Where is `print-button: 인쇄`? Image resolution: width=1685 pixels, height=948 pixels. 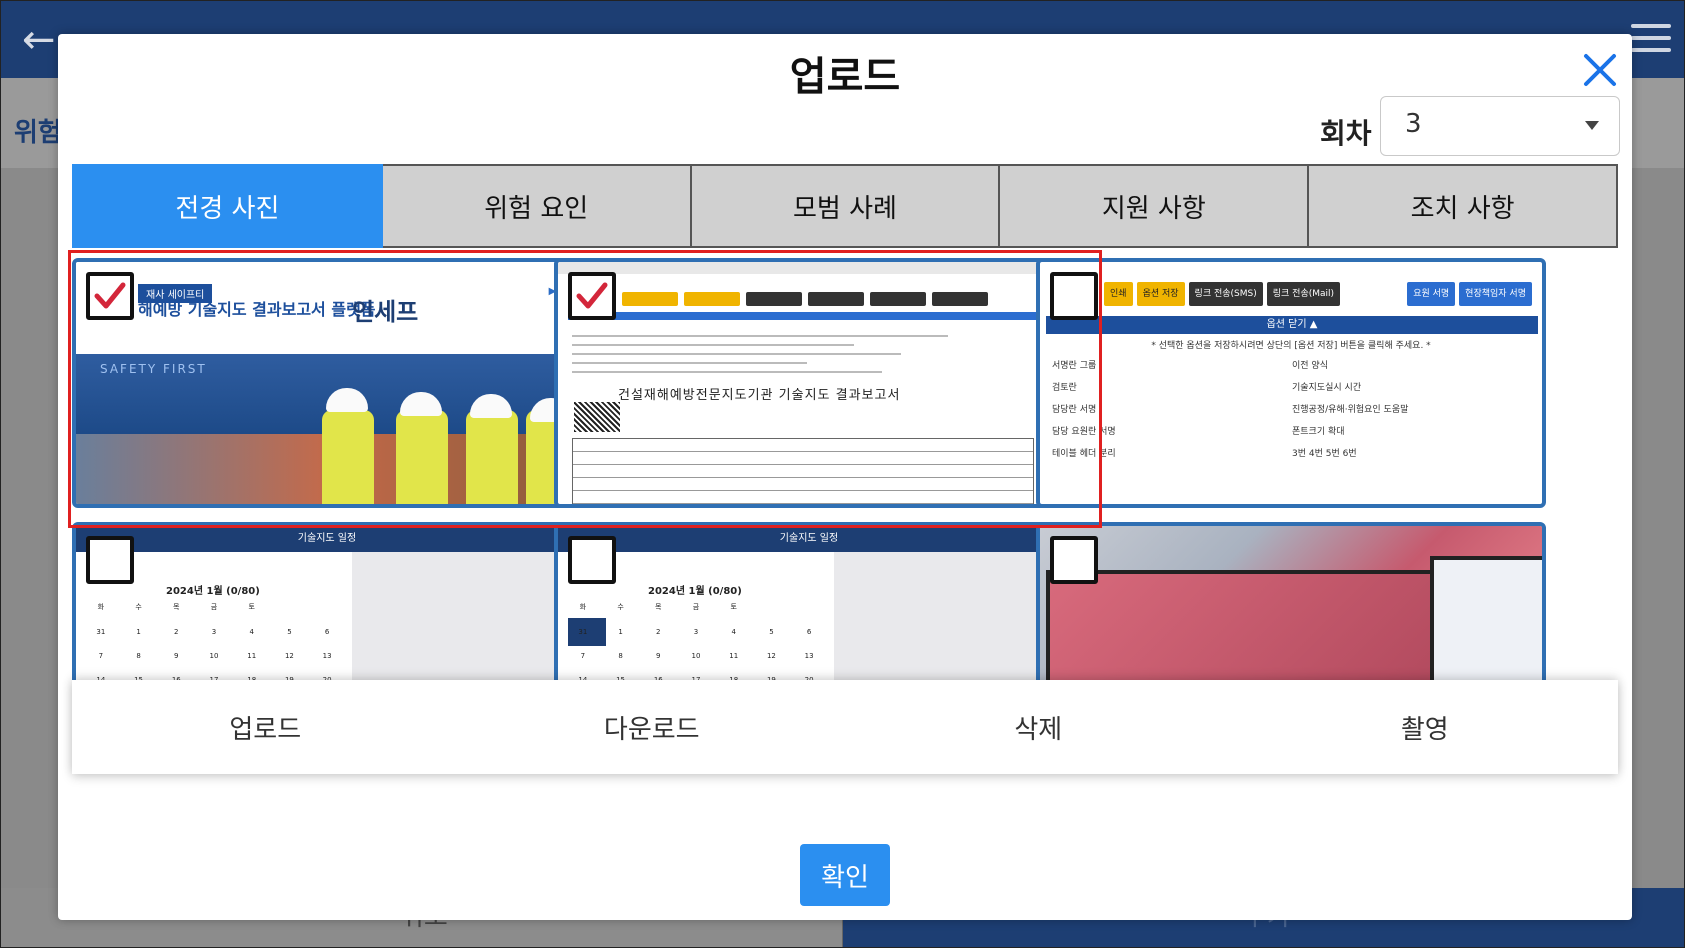 print-button: 인쇄 is located at coordinates (1118, 294).